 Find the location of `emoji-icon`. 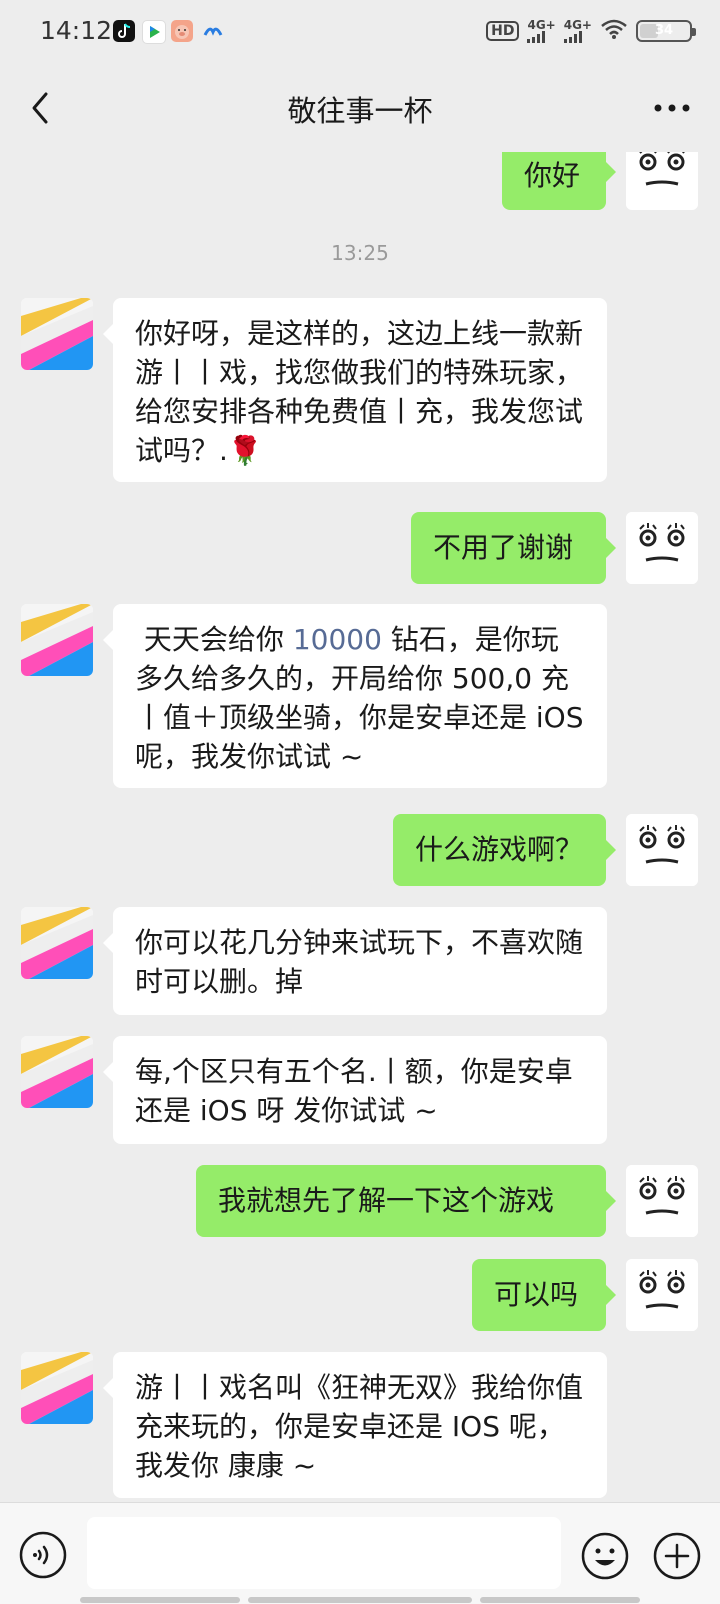

emoji-icon is located at coordinates (605, 1556).